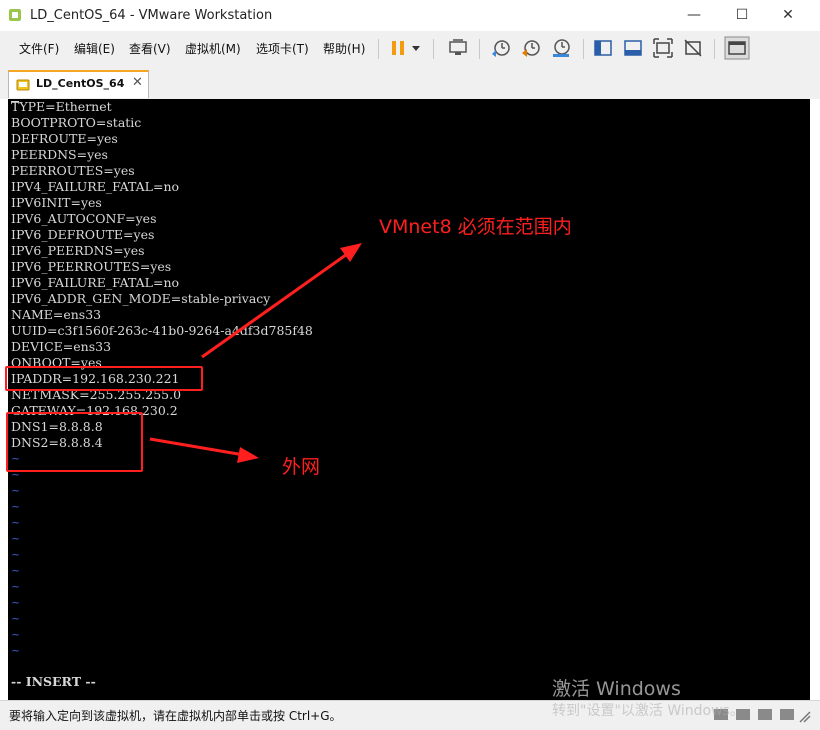 The image size is (820, 730). Describe the element at coordinates (561, 48) in the screenshot. I see `snapshot-manager-icon` at that location.